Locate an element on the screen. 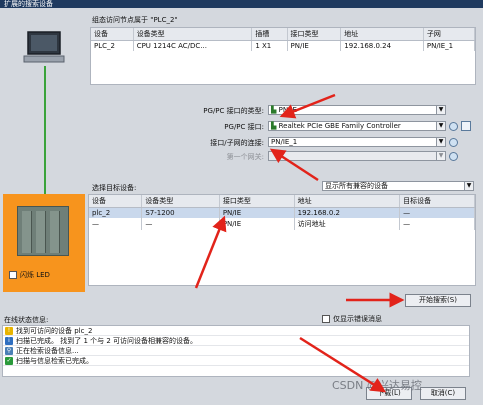 This screenshot has width=483, height=405. pgpc-type-value: PN/IE is located at coordinates (287, 110).